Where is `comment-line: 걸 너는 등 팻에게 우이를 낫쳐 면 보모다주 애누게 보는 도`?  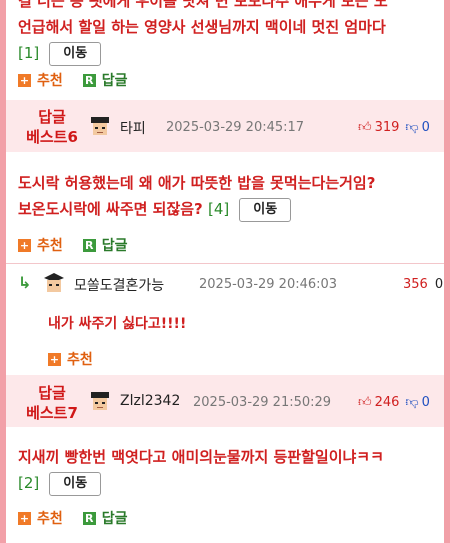 comment-line: 걸 너는 등 팻에게 우이를 낫쳐 면 보모다주 애누게 보는 도 is located at coordinates (203, 5).